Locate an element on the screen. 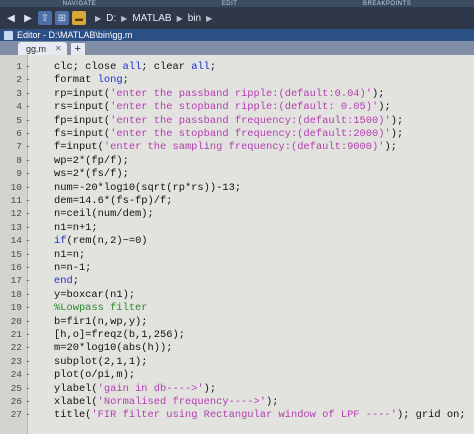  code-line: 14- if(rem(n,2)~=0) is located at coordinates (237, 241).